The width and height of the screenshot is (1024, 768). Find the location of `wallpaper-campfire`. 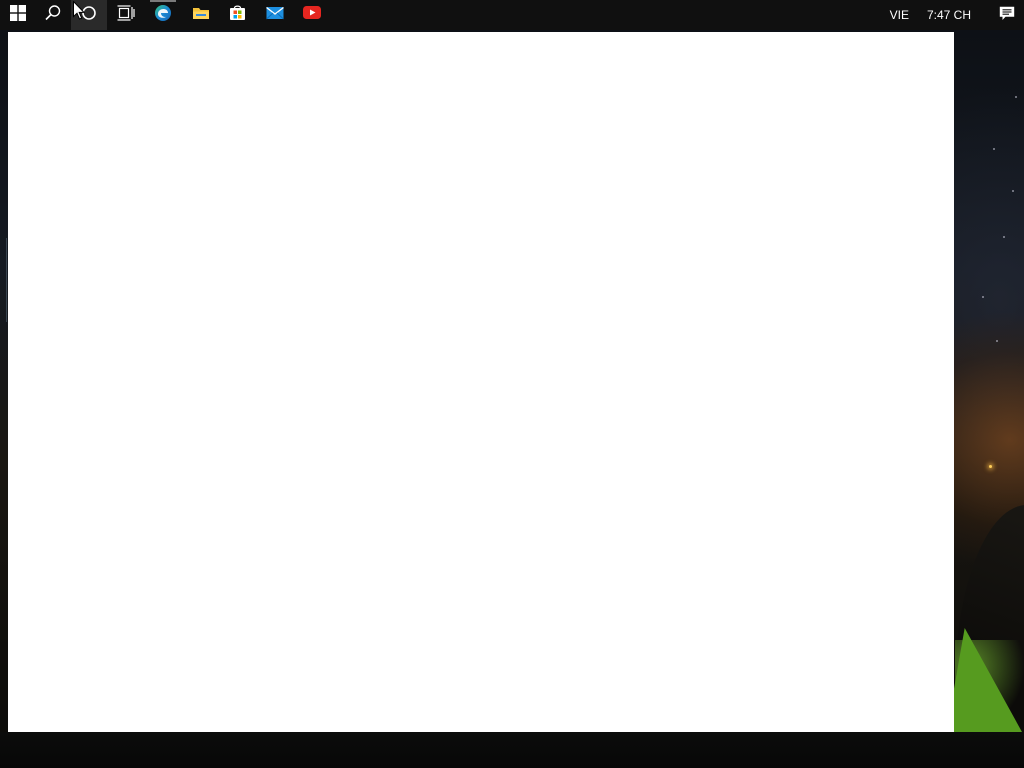

wallpaper-campfire is located at coordinates (990, 466).